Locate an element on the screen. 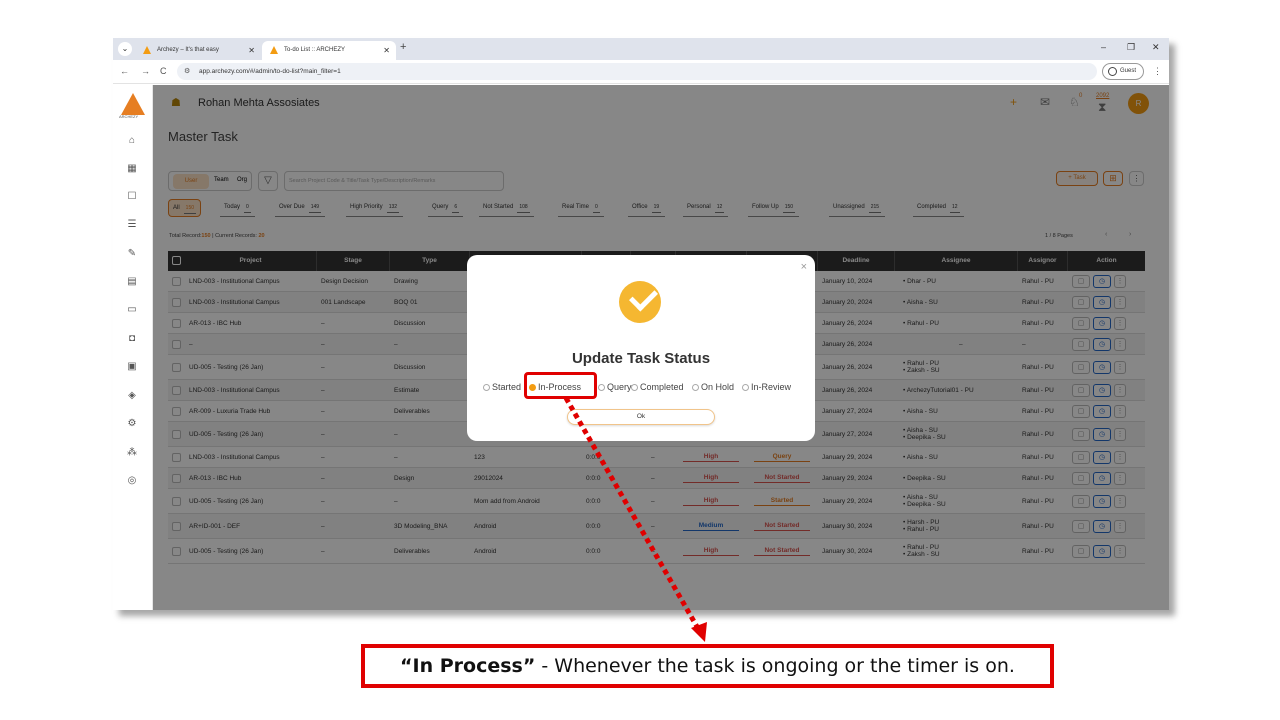 The width and height of the screenshot is (1280, 720). status-option-label: Started is located at coordinates (507, 387).